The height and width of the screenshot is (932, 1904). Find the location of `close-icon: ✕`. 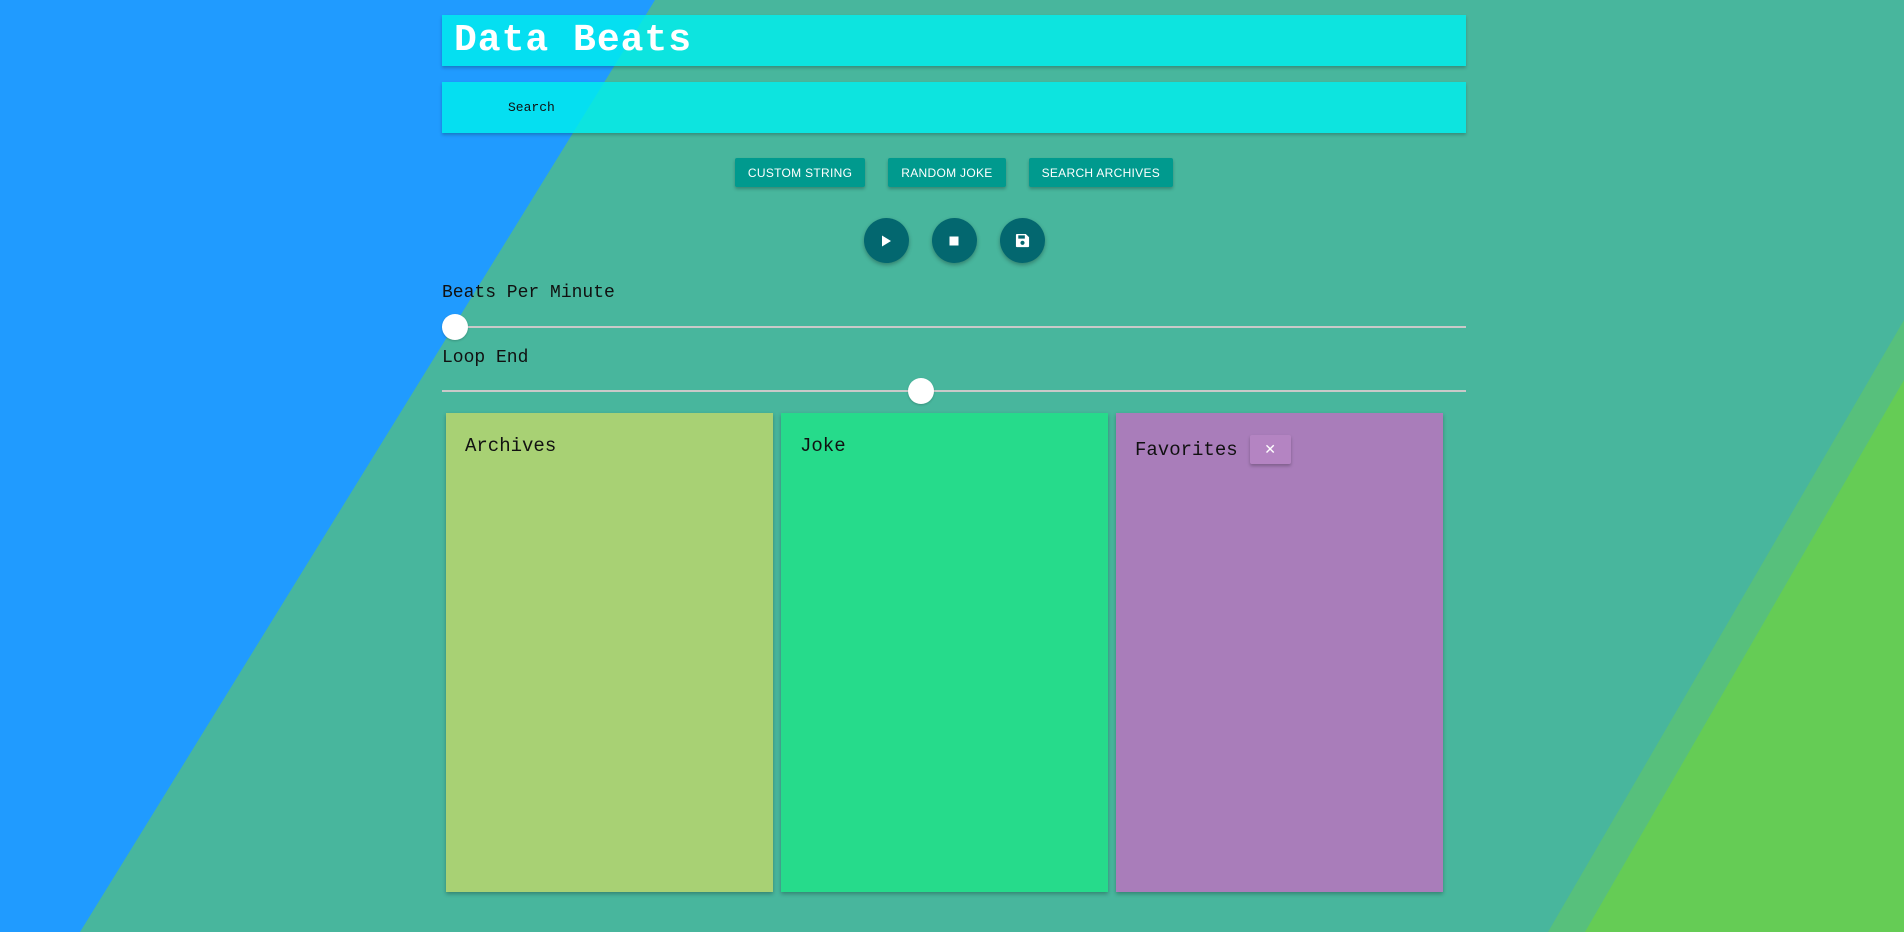

close-icon: ✕ is located at coordinates (1270, 449).